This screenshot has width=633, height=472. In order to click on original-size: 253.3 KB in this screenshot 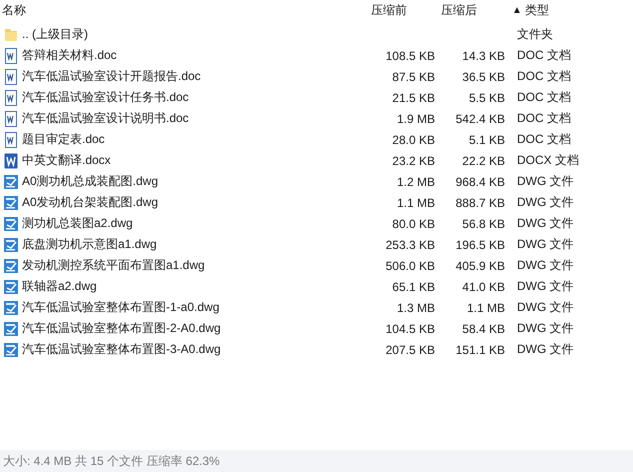, I will do `click(411, 245)`.